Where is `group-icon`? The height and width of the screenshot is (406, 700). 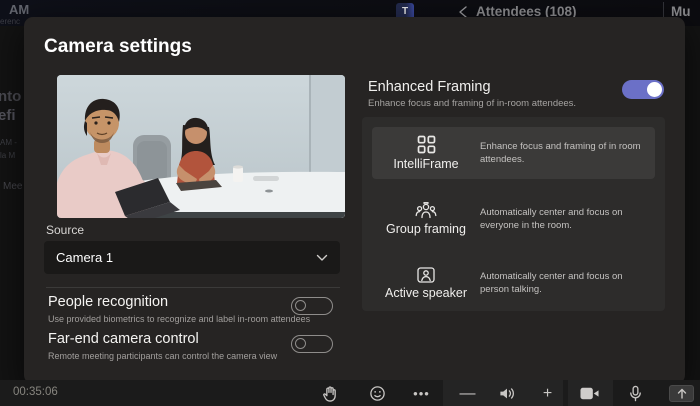 group-icon is located at coordinates (426, 210).